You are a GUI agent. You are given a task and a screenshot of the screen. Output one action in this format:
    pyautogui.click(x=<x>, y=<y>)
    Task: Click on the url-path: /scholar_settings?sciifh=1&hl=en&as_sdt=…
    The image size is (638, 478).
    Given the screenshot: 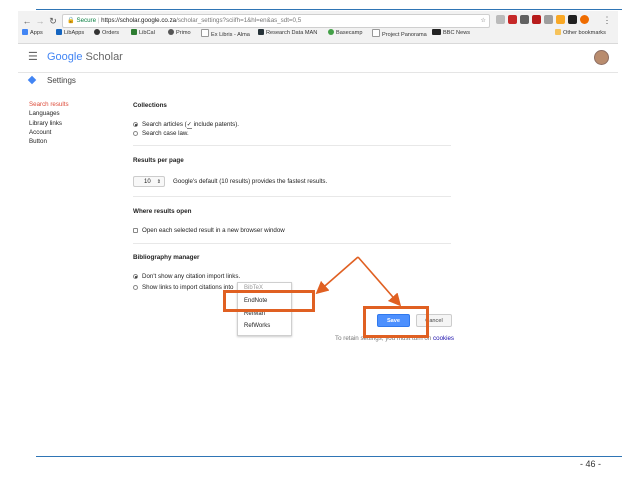 What is the action you would take?
    pyautogui.click(x=239, y=20)
    